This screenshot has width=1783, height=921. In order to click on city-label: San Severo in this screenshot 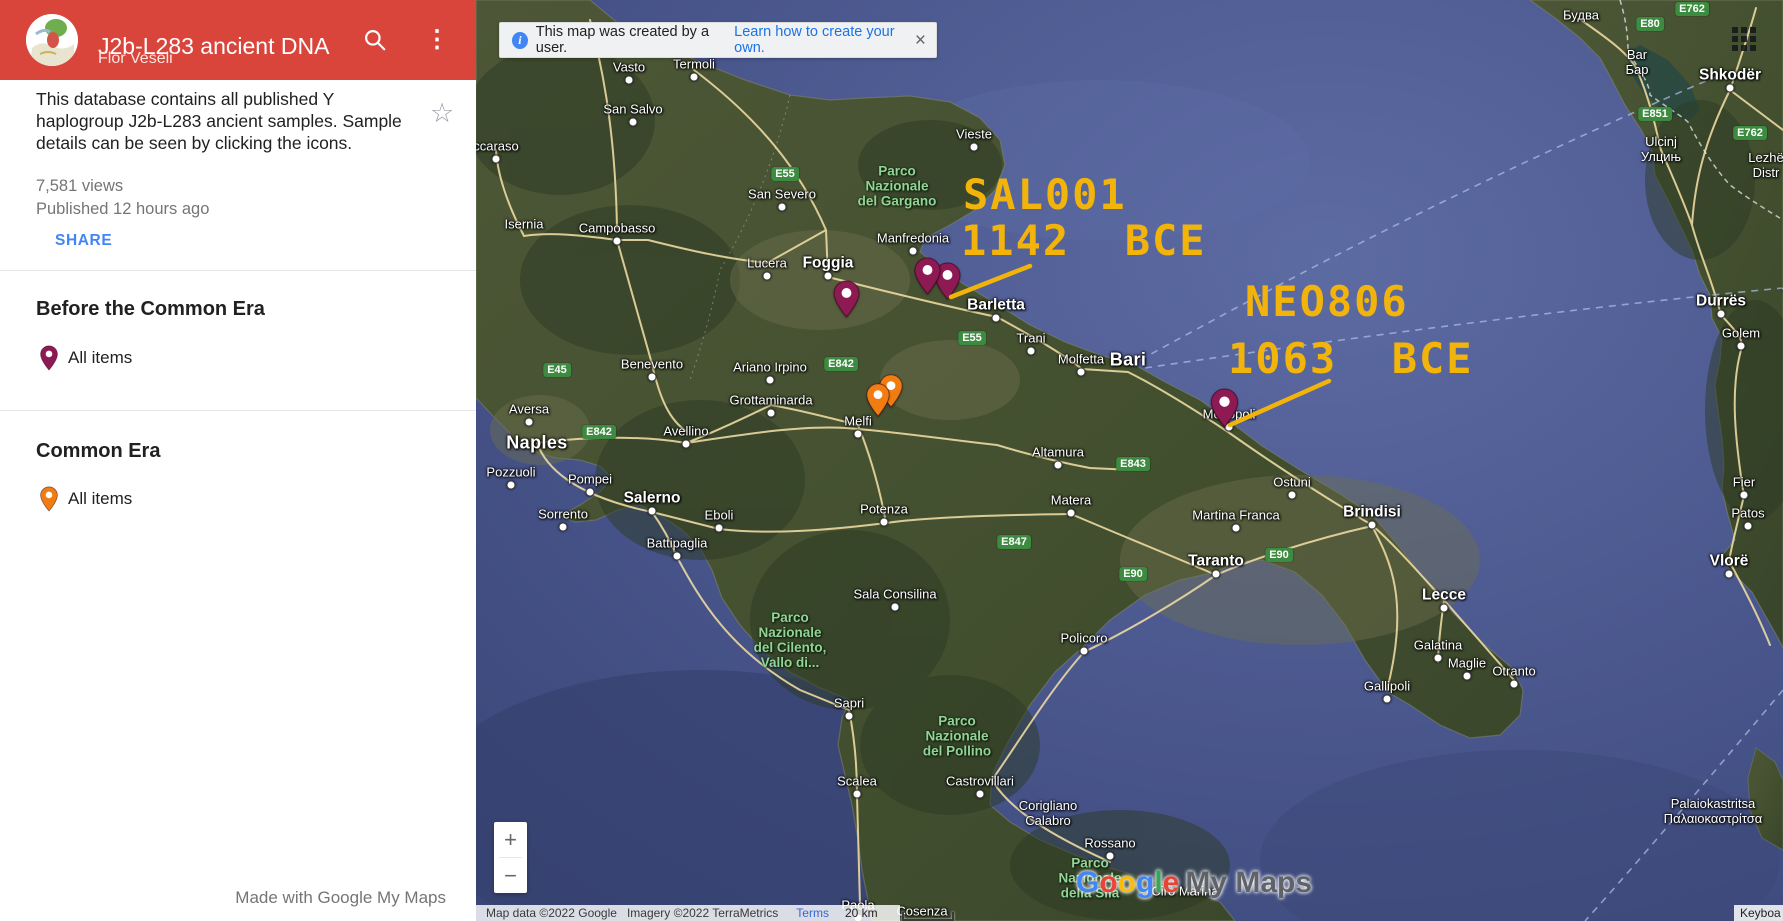, I will do `click(782, 194)`.